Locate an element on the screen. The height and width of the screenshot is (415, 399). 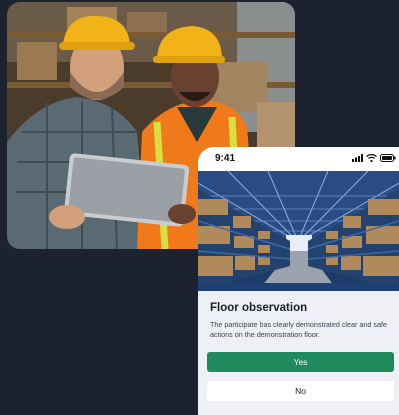
yes-button: Yes is located at coordinates (300, 362).